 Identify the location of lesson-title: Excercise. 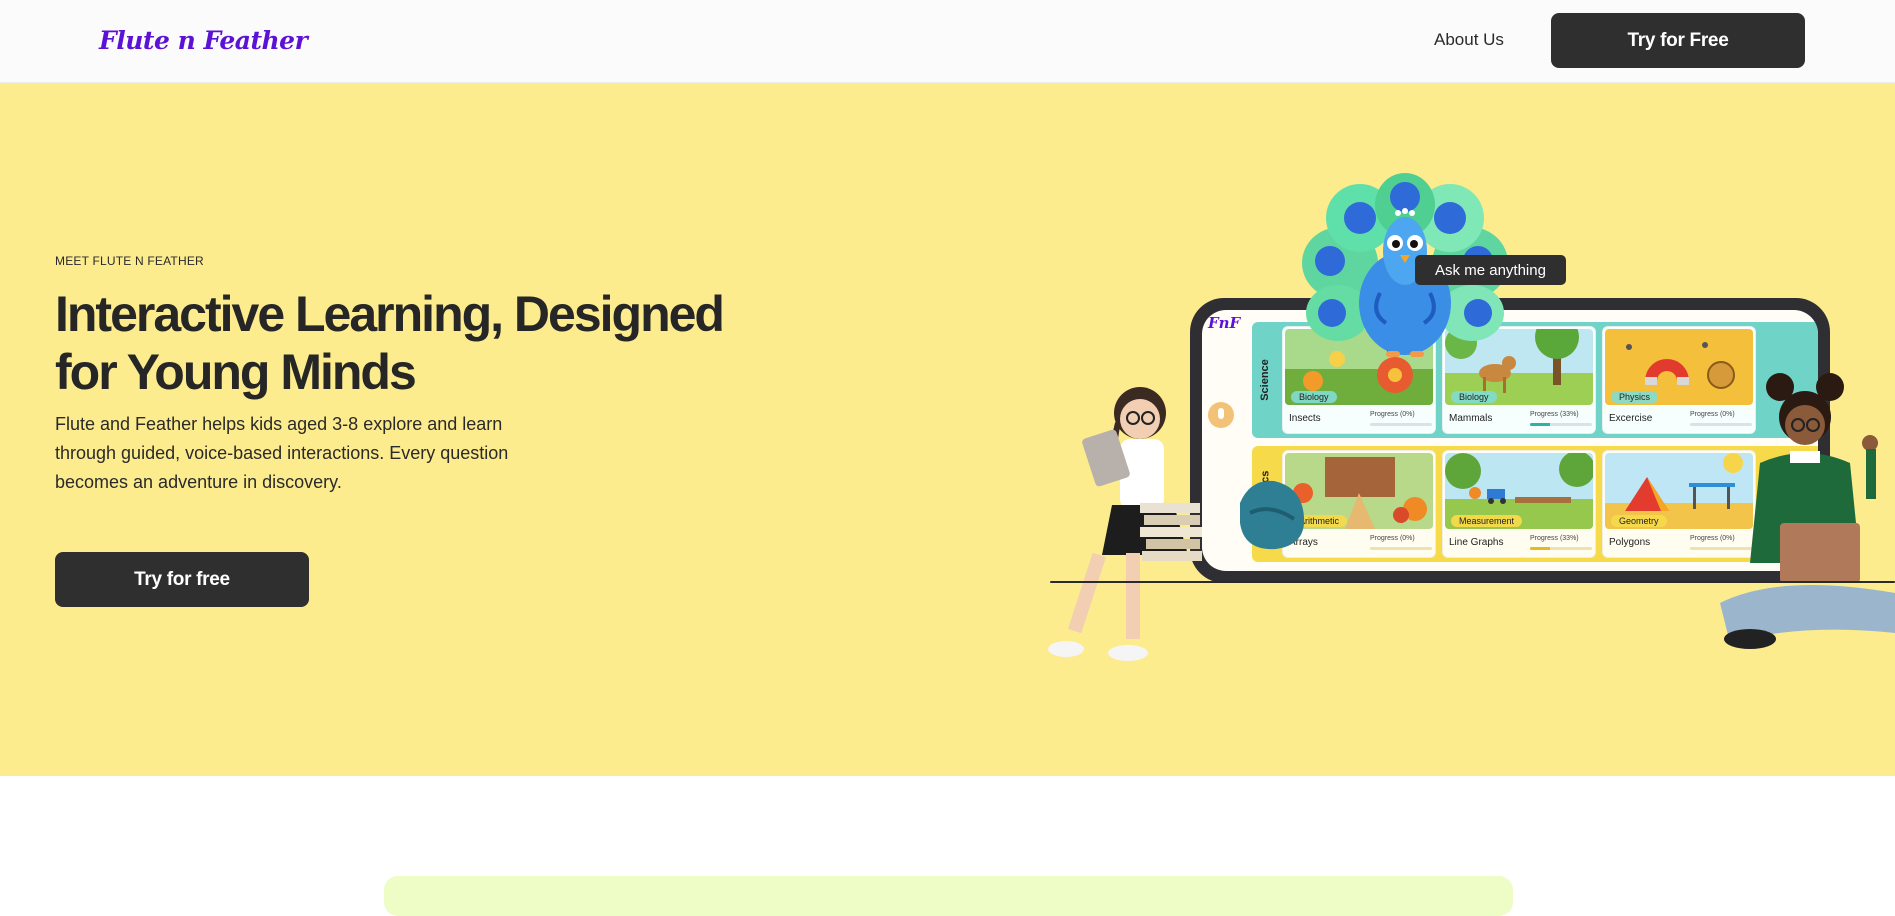
(1631, 418).